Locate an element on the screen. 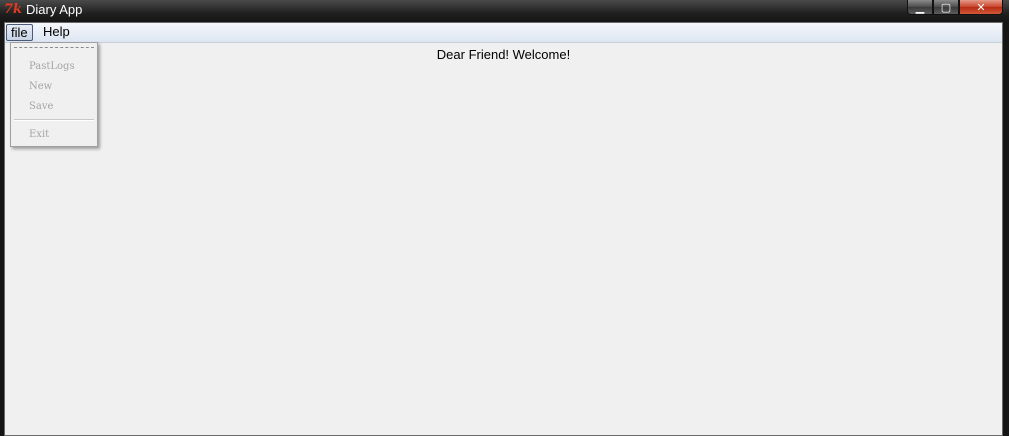  menu-item-pastlogs: PastLogs is located at coordinates (52, 66).